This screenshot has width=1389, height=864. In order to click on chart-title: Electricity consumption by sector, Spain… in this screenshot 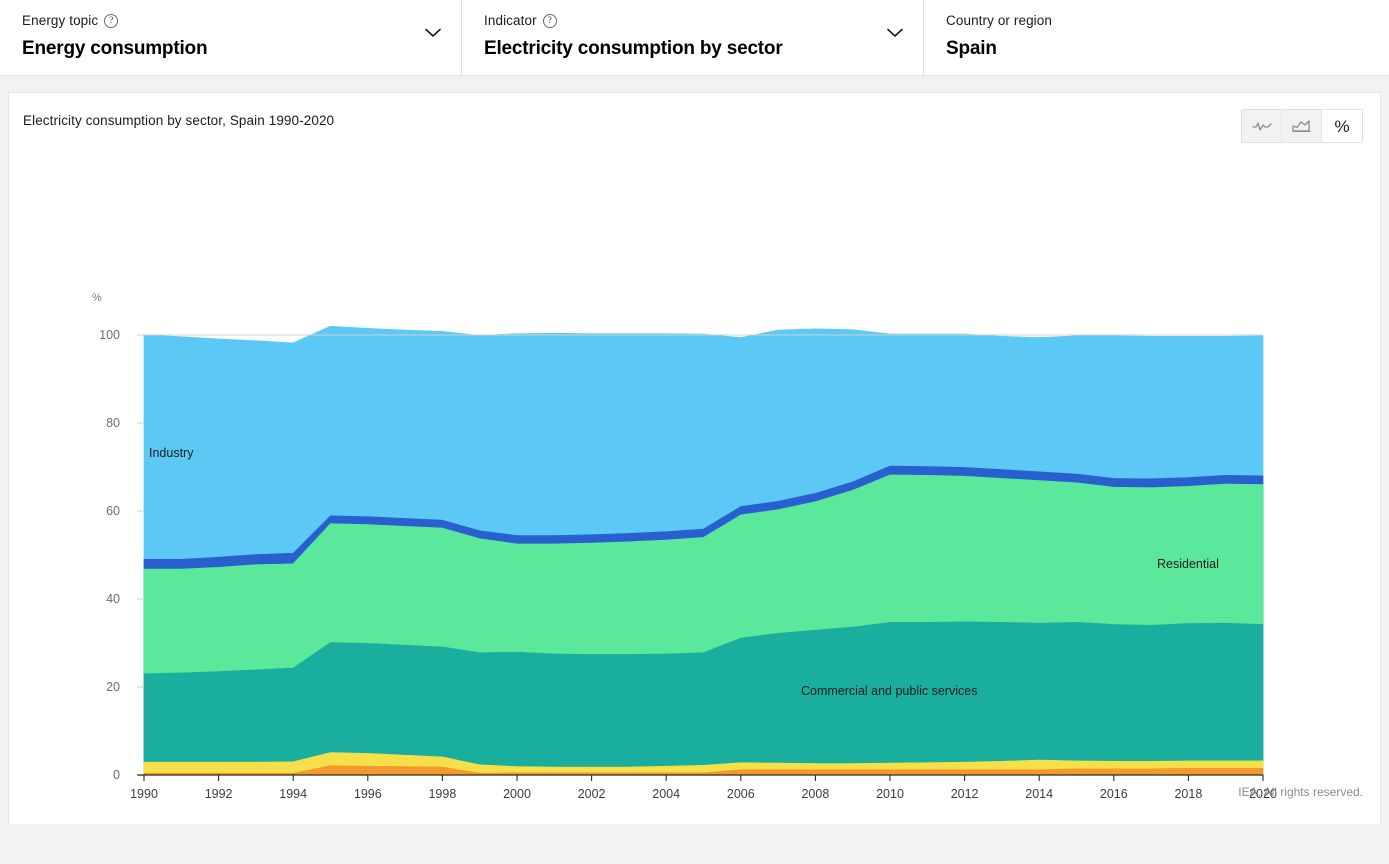, I will do `click(179, 120)`.